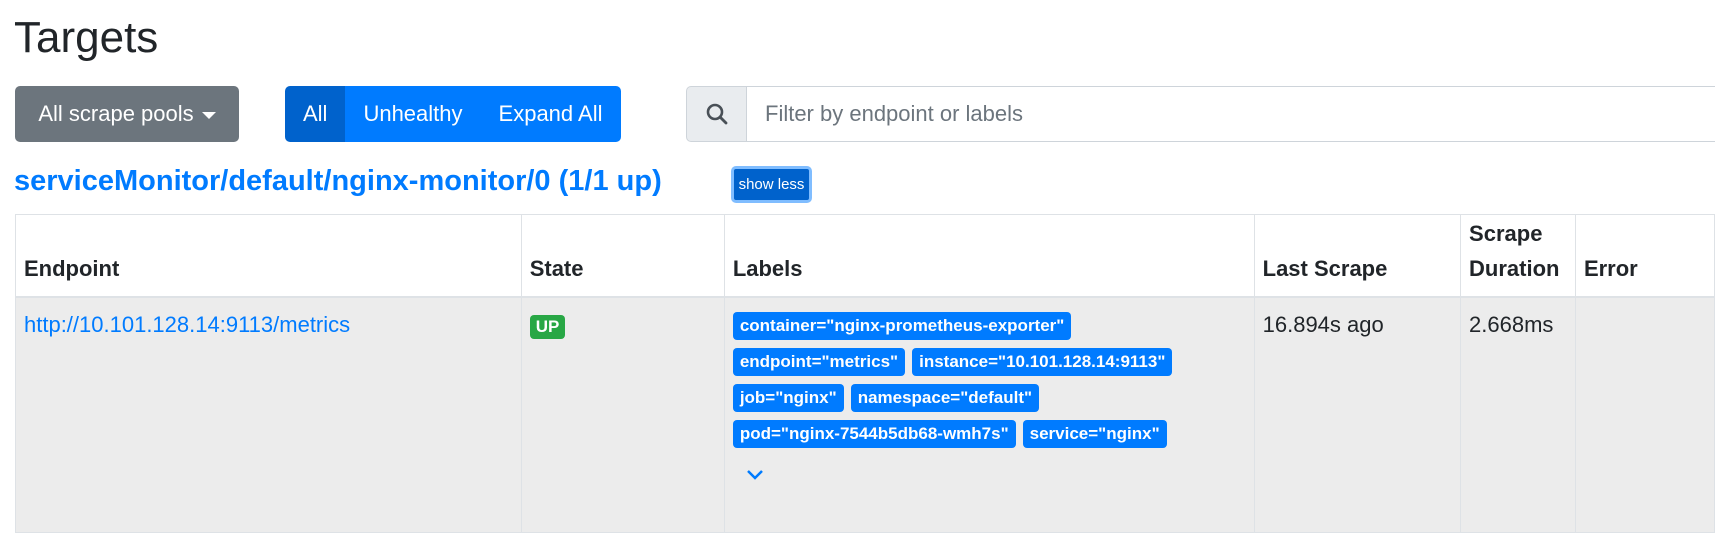 The image size is (1715, 533). I want to click on label-badge: namespace="default", so click(945, 397).